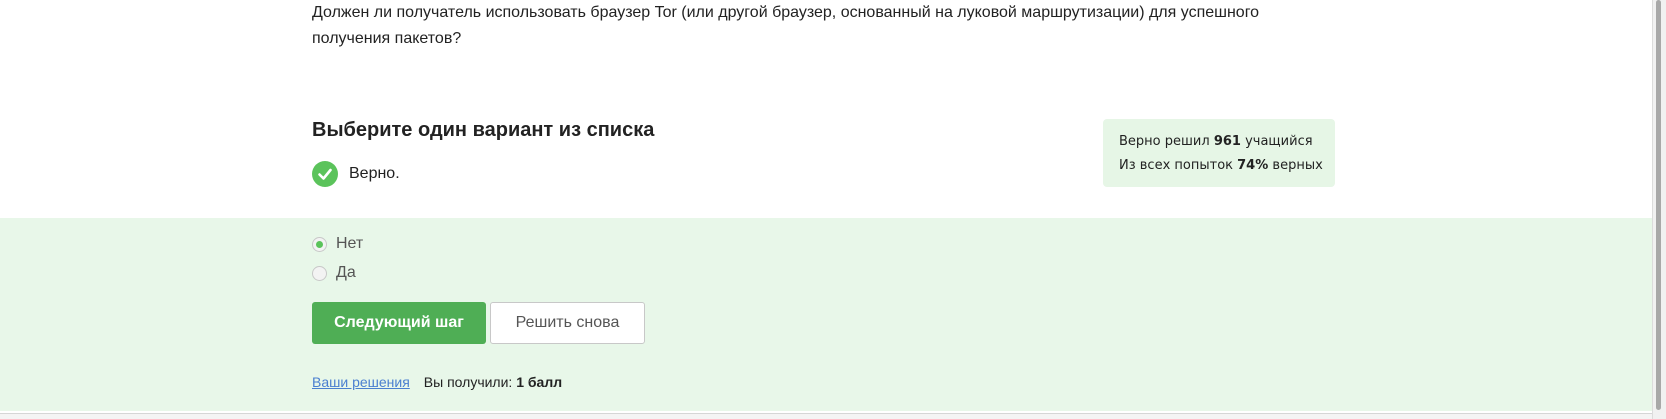  What do you see at coordinates (1253, 165) in the screenshot?
I see `attempts-percent: 74%` at bounding box center [1253, 165].